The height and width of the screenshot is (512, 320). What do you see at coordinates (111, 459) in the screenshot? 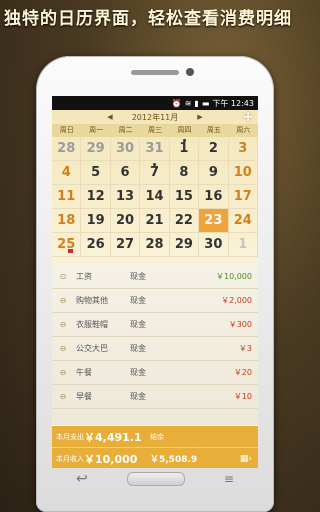
I see `income-value: ￥10,000` at bounding box center [111, 459].